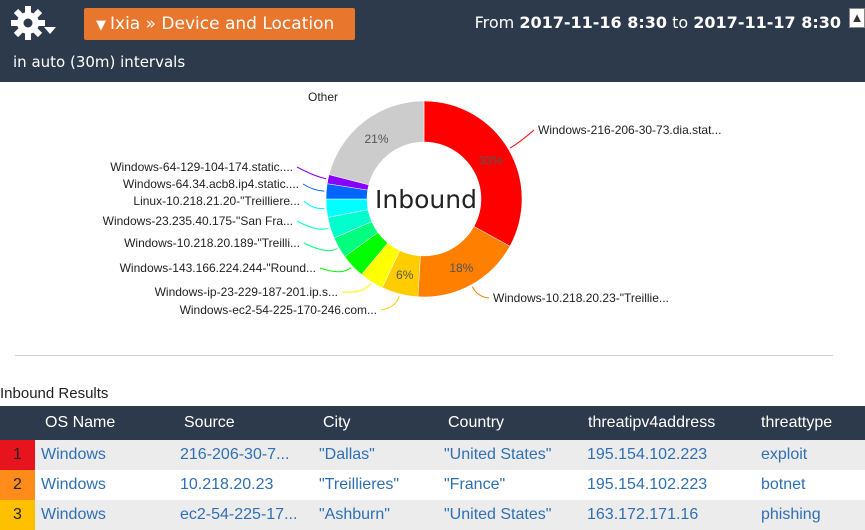 Image resolution: width=865 pixels, height=530 pixels. I want to click on dashboard-title-dropdown: ▼ Ixia » Device and Location, so click(219, 24).